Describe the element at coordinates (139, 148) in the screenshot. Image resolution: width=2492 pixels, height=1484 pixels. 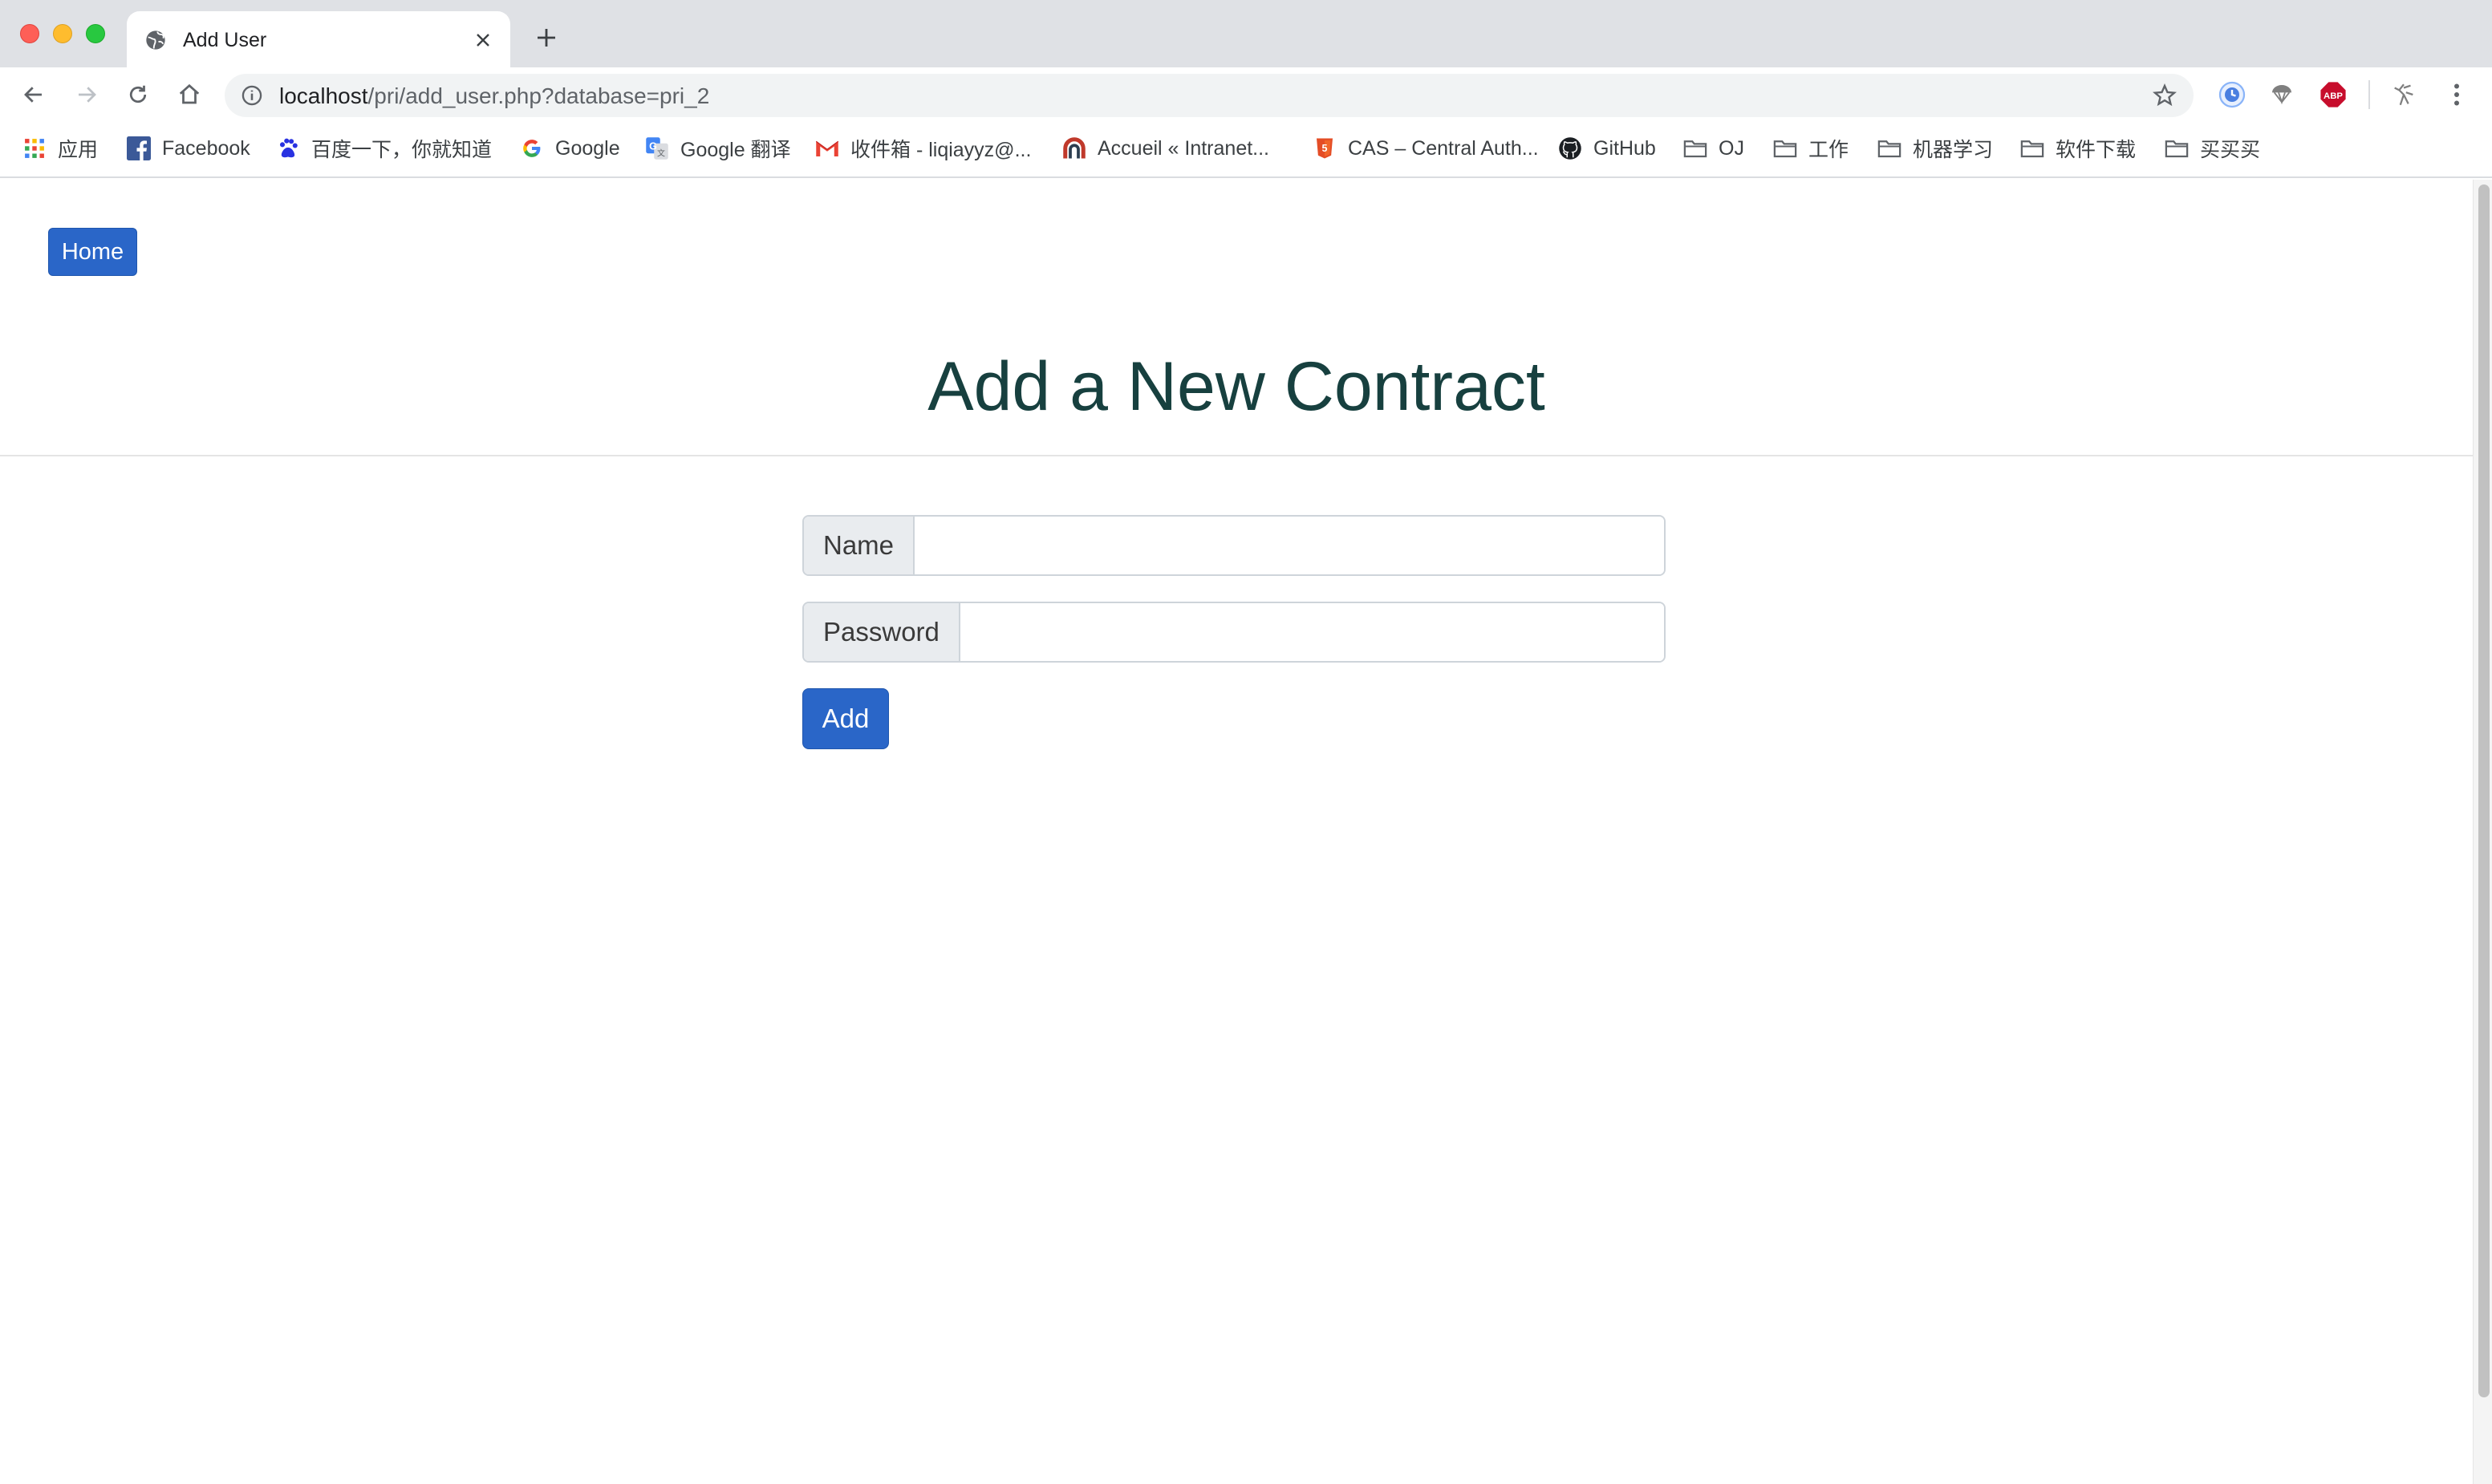
I see `facebook-icon` at that location.